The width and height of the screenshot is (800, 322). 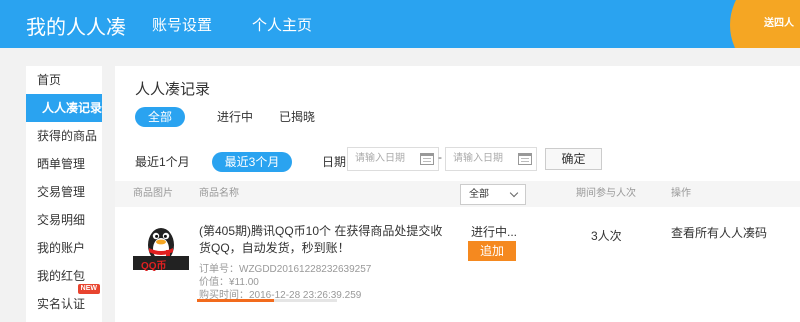 I want to click on sidebar-item-transactions: 交易管理, so click(x=64, y=192).